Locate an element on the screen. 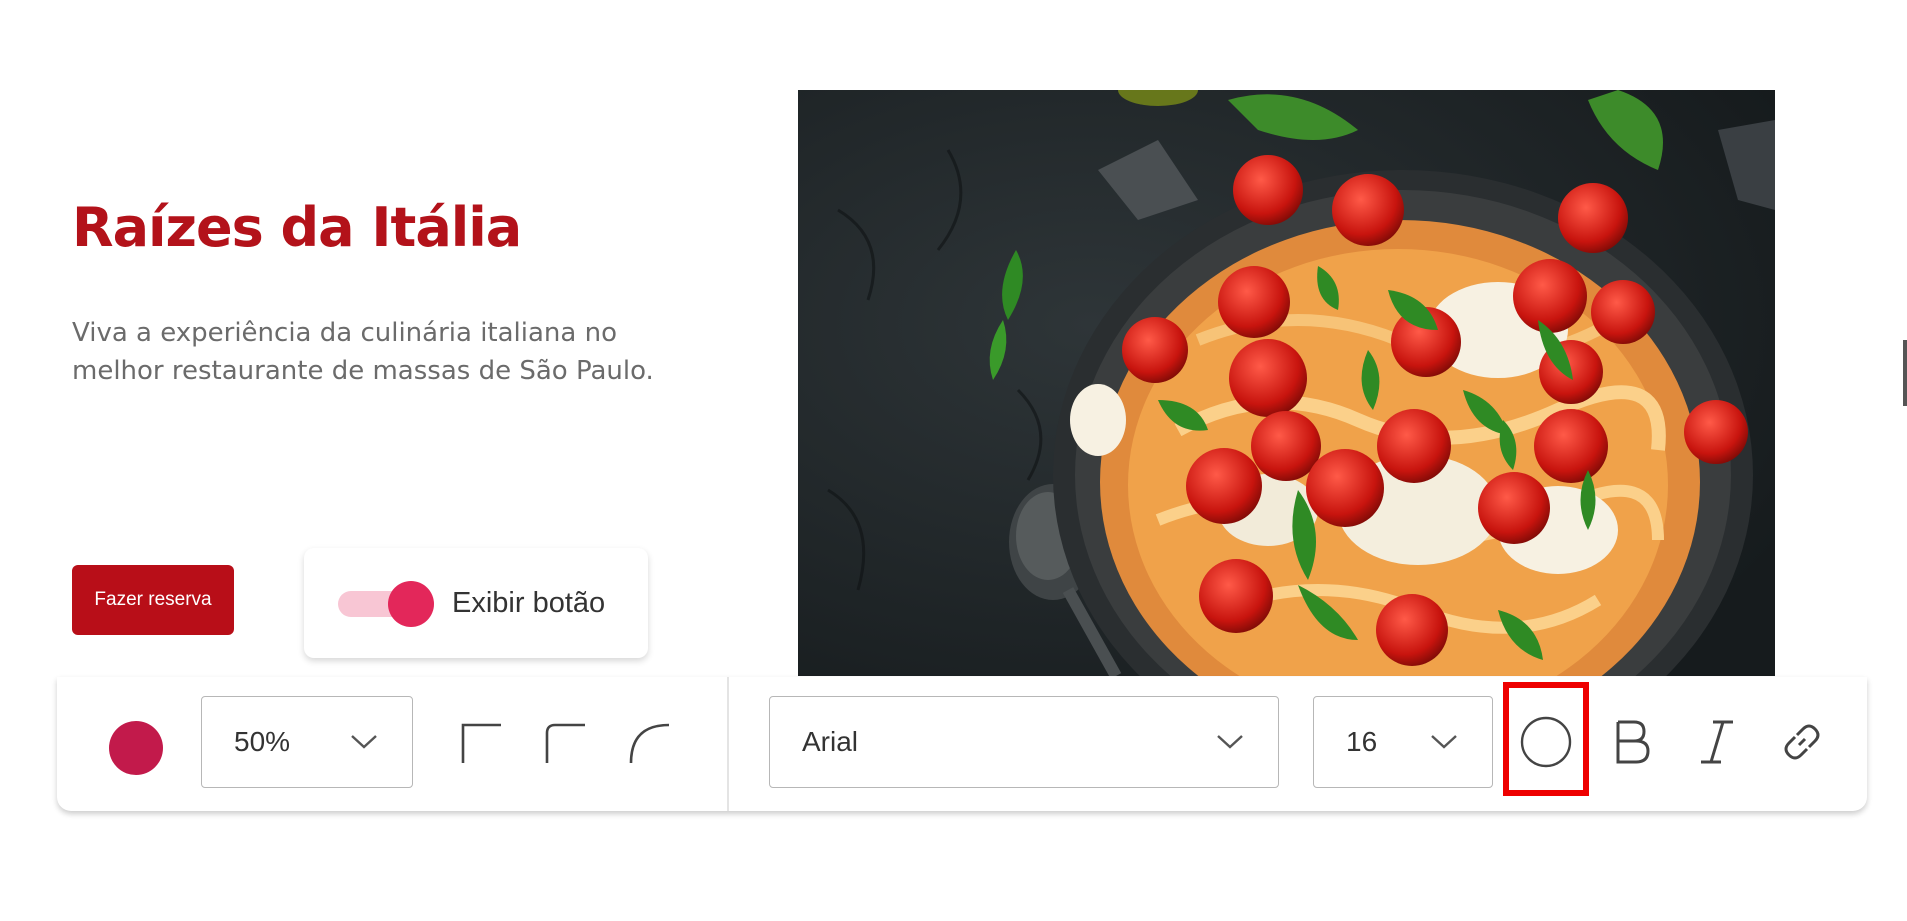 Image resolution: width=1907 pixels, height=921 pixels. show-button-toggle-card: Exibir botão is located at coordinates (476, 603).